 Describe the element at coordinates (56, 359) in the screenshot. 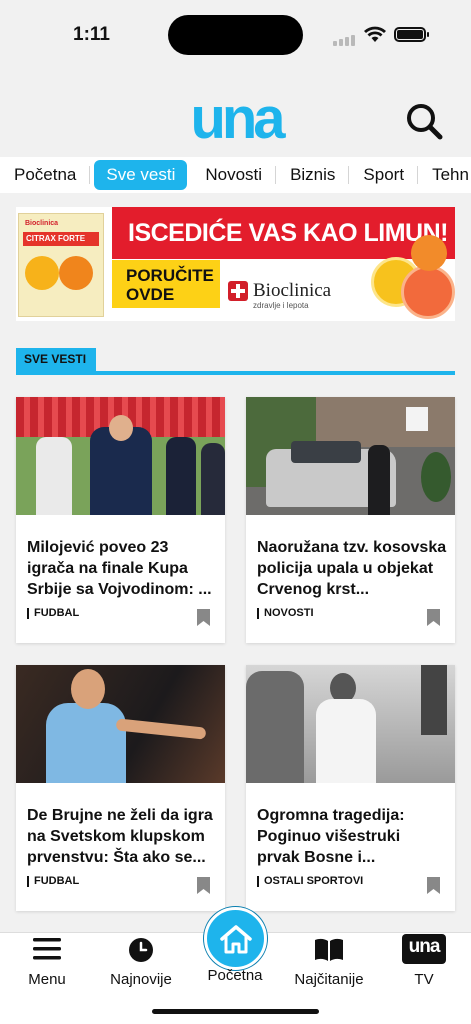

I see `section-title: SVE VESTI` at that location.